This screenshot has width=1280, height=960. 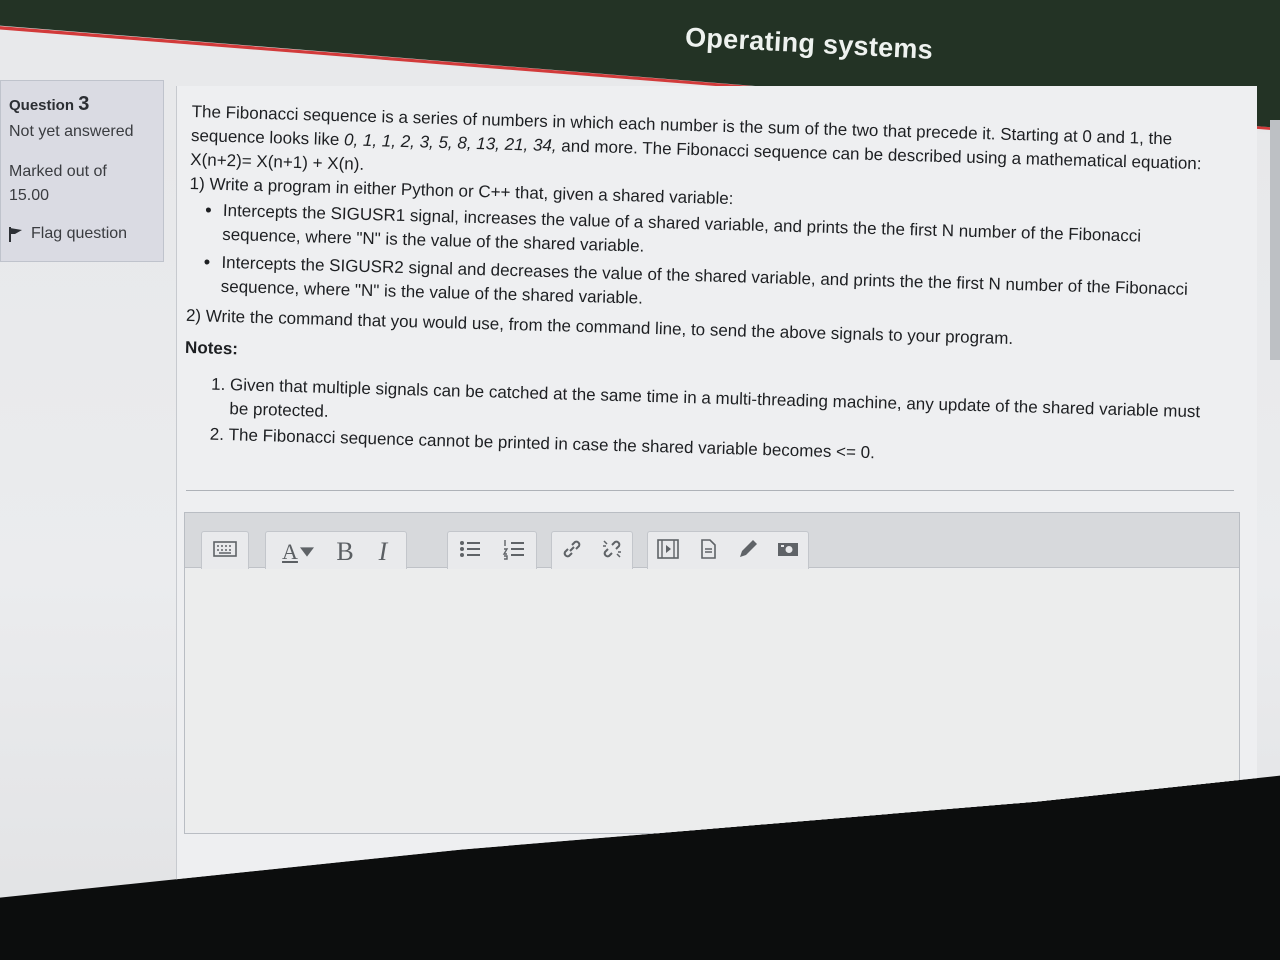 I want to click on italic-icon: I, so click(x=383, y=551).